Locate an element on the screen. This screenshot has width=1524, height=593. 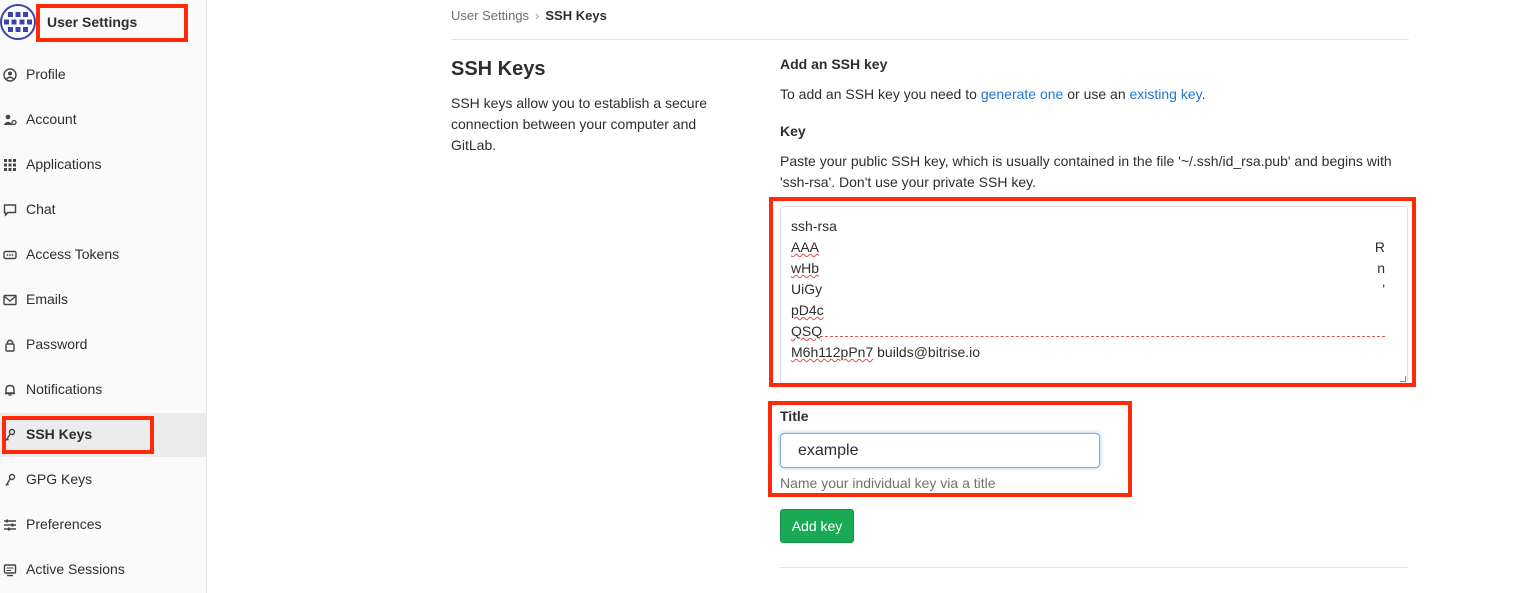
title-label: Title is located at coordinates (794, 416).